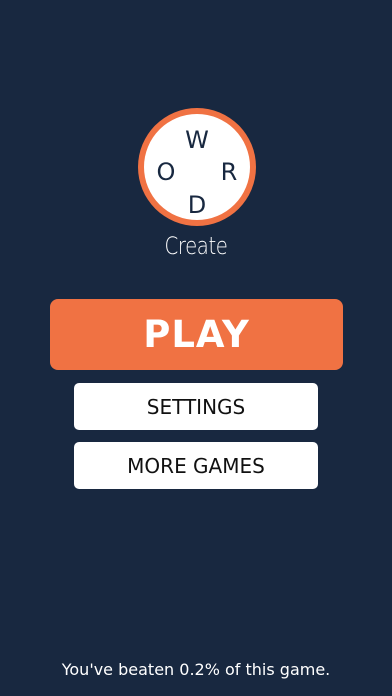  Describe the element at coordinates (197, 205) in the screenshot. I see `logo-letter-d: D` at that location.